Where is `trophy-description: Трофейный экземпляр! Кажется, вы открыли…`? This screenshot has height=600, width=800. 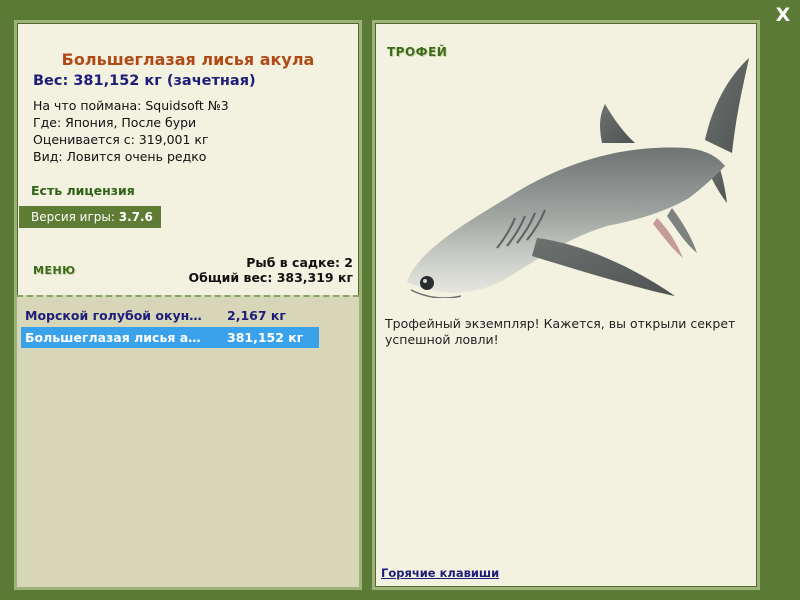 trophy-description: Трофейный экземпляр! Кажется, вы открыли… is located at coordinates (560, 331).